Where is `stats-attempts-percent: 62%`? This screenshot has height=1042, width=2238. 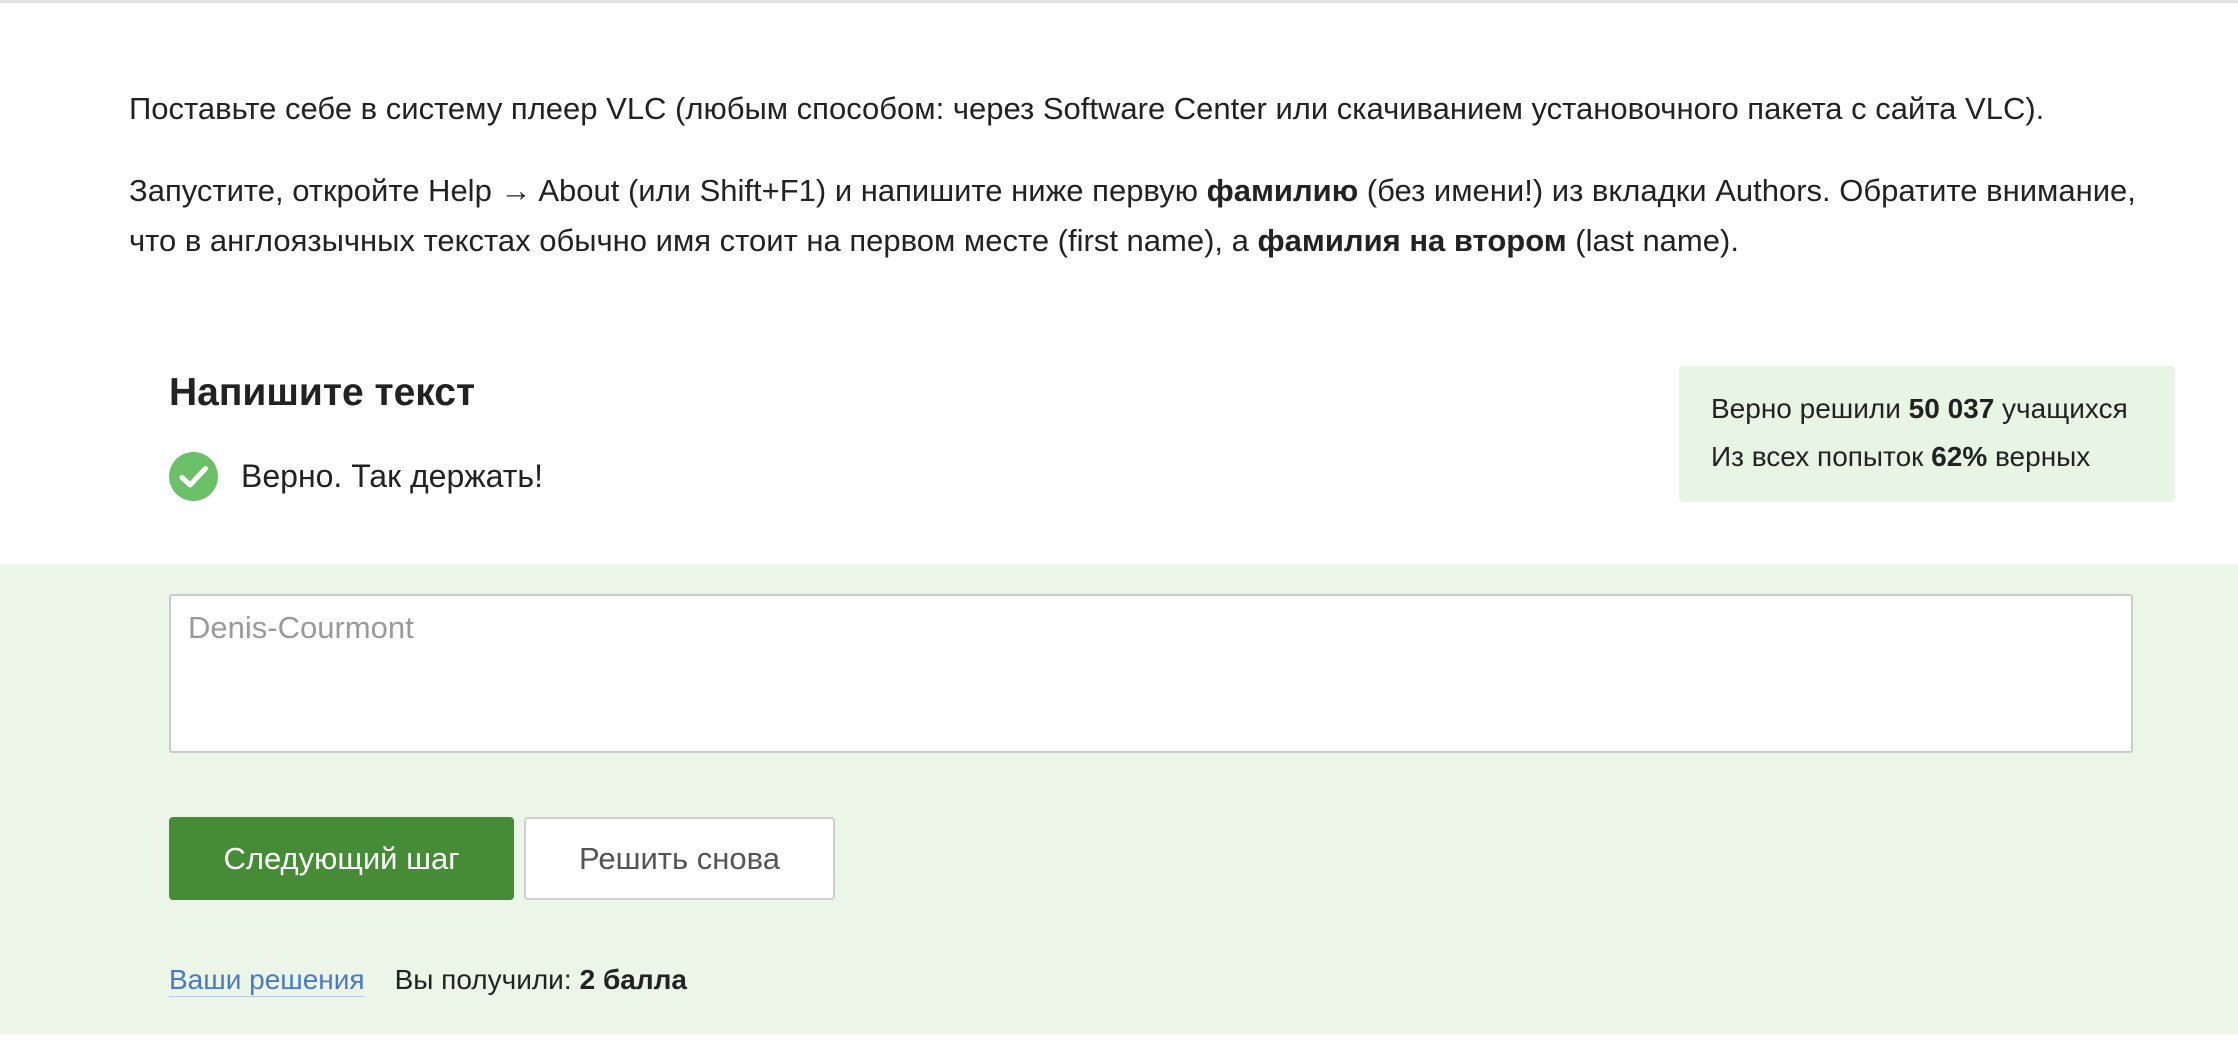 stats-attempts-percent: 62% is located at coordinates (1959, 456).